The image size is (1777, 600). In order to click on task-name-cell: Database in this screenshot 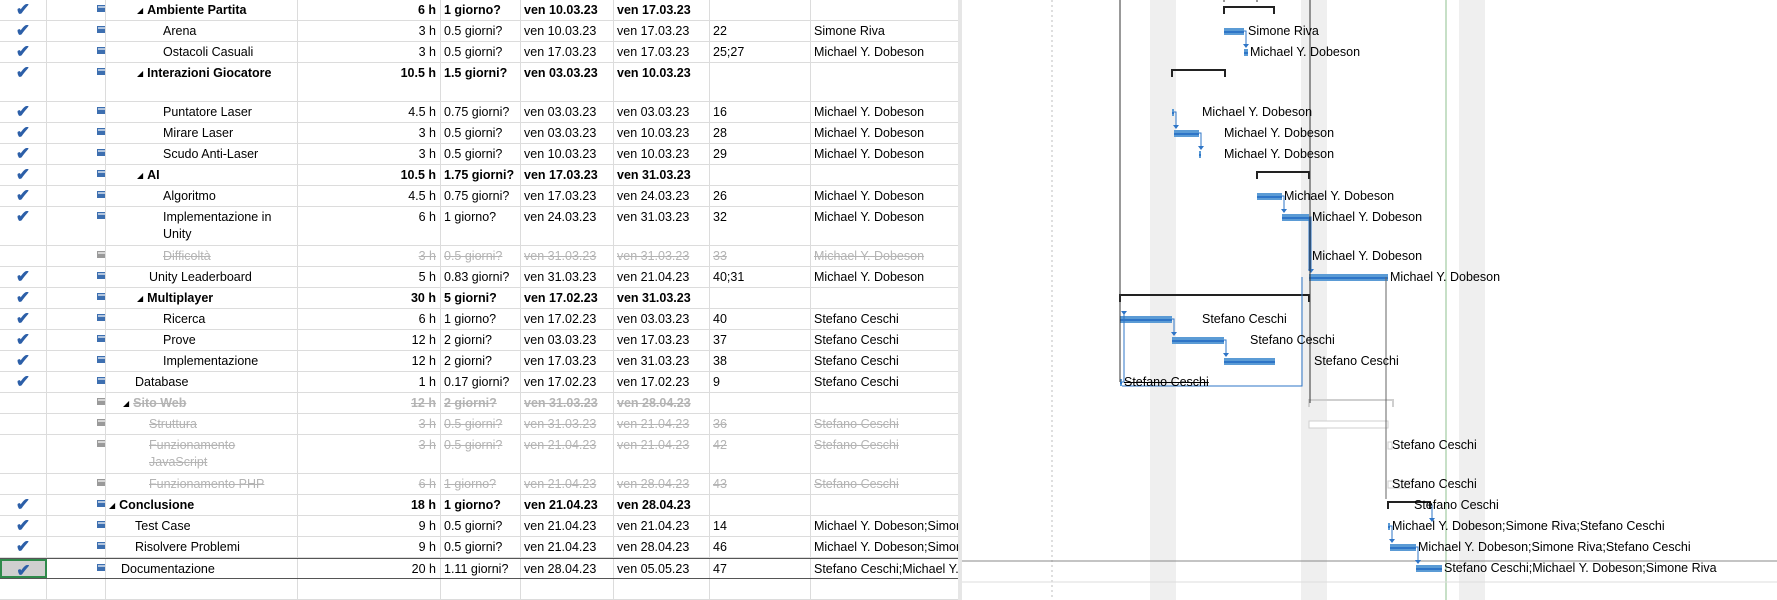, I will do `click(202, 382)`.